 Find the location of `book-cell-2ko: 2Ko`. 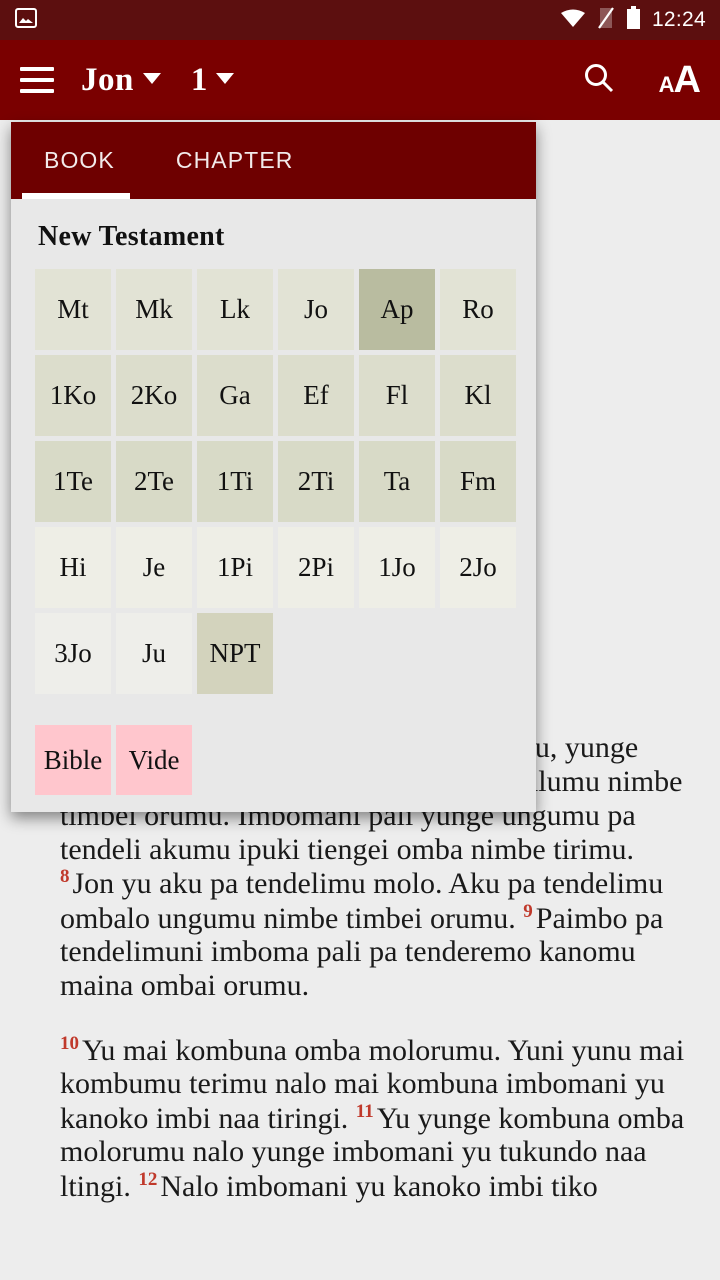

book-cell-2ko: 2Ko is located at coordinates (154, 395).